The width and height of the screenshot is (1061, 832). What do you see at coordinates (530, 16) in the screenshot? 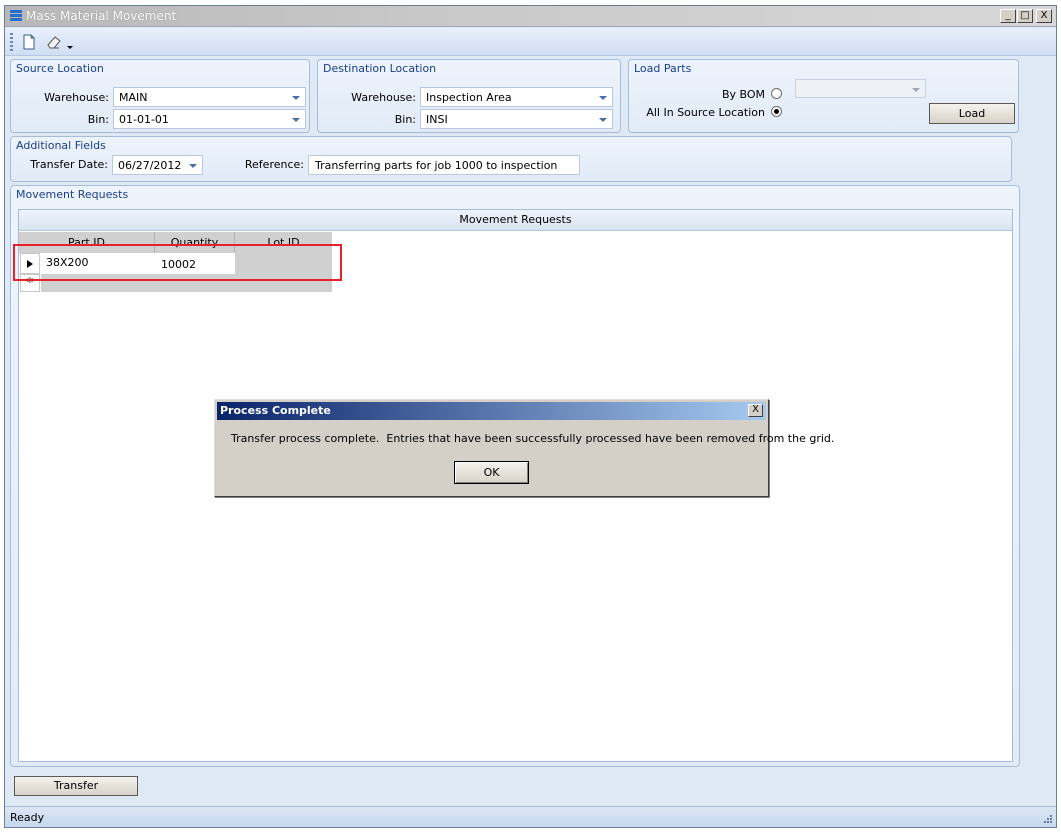
I see `title-bar: Mass Material Movement _ □ X` at bounding box center [530, 16].